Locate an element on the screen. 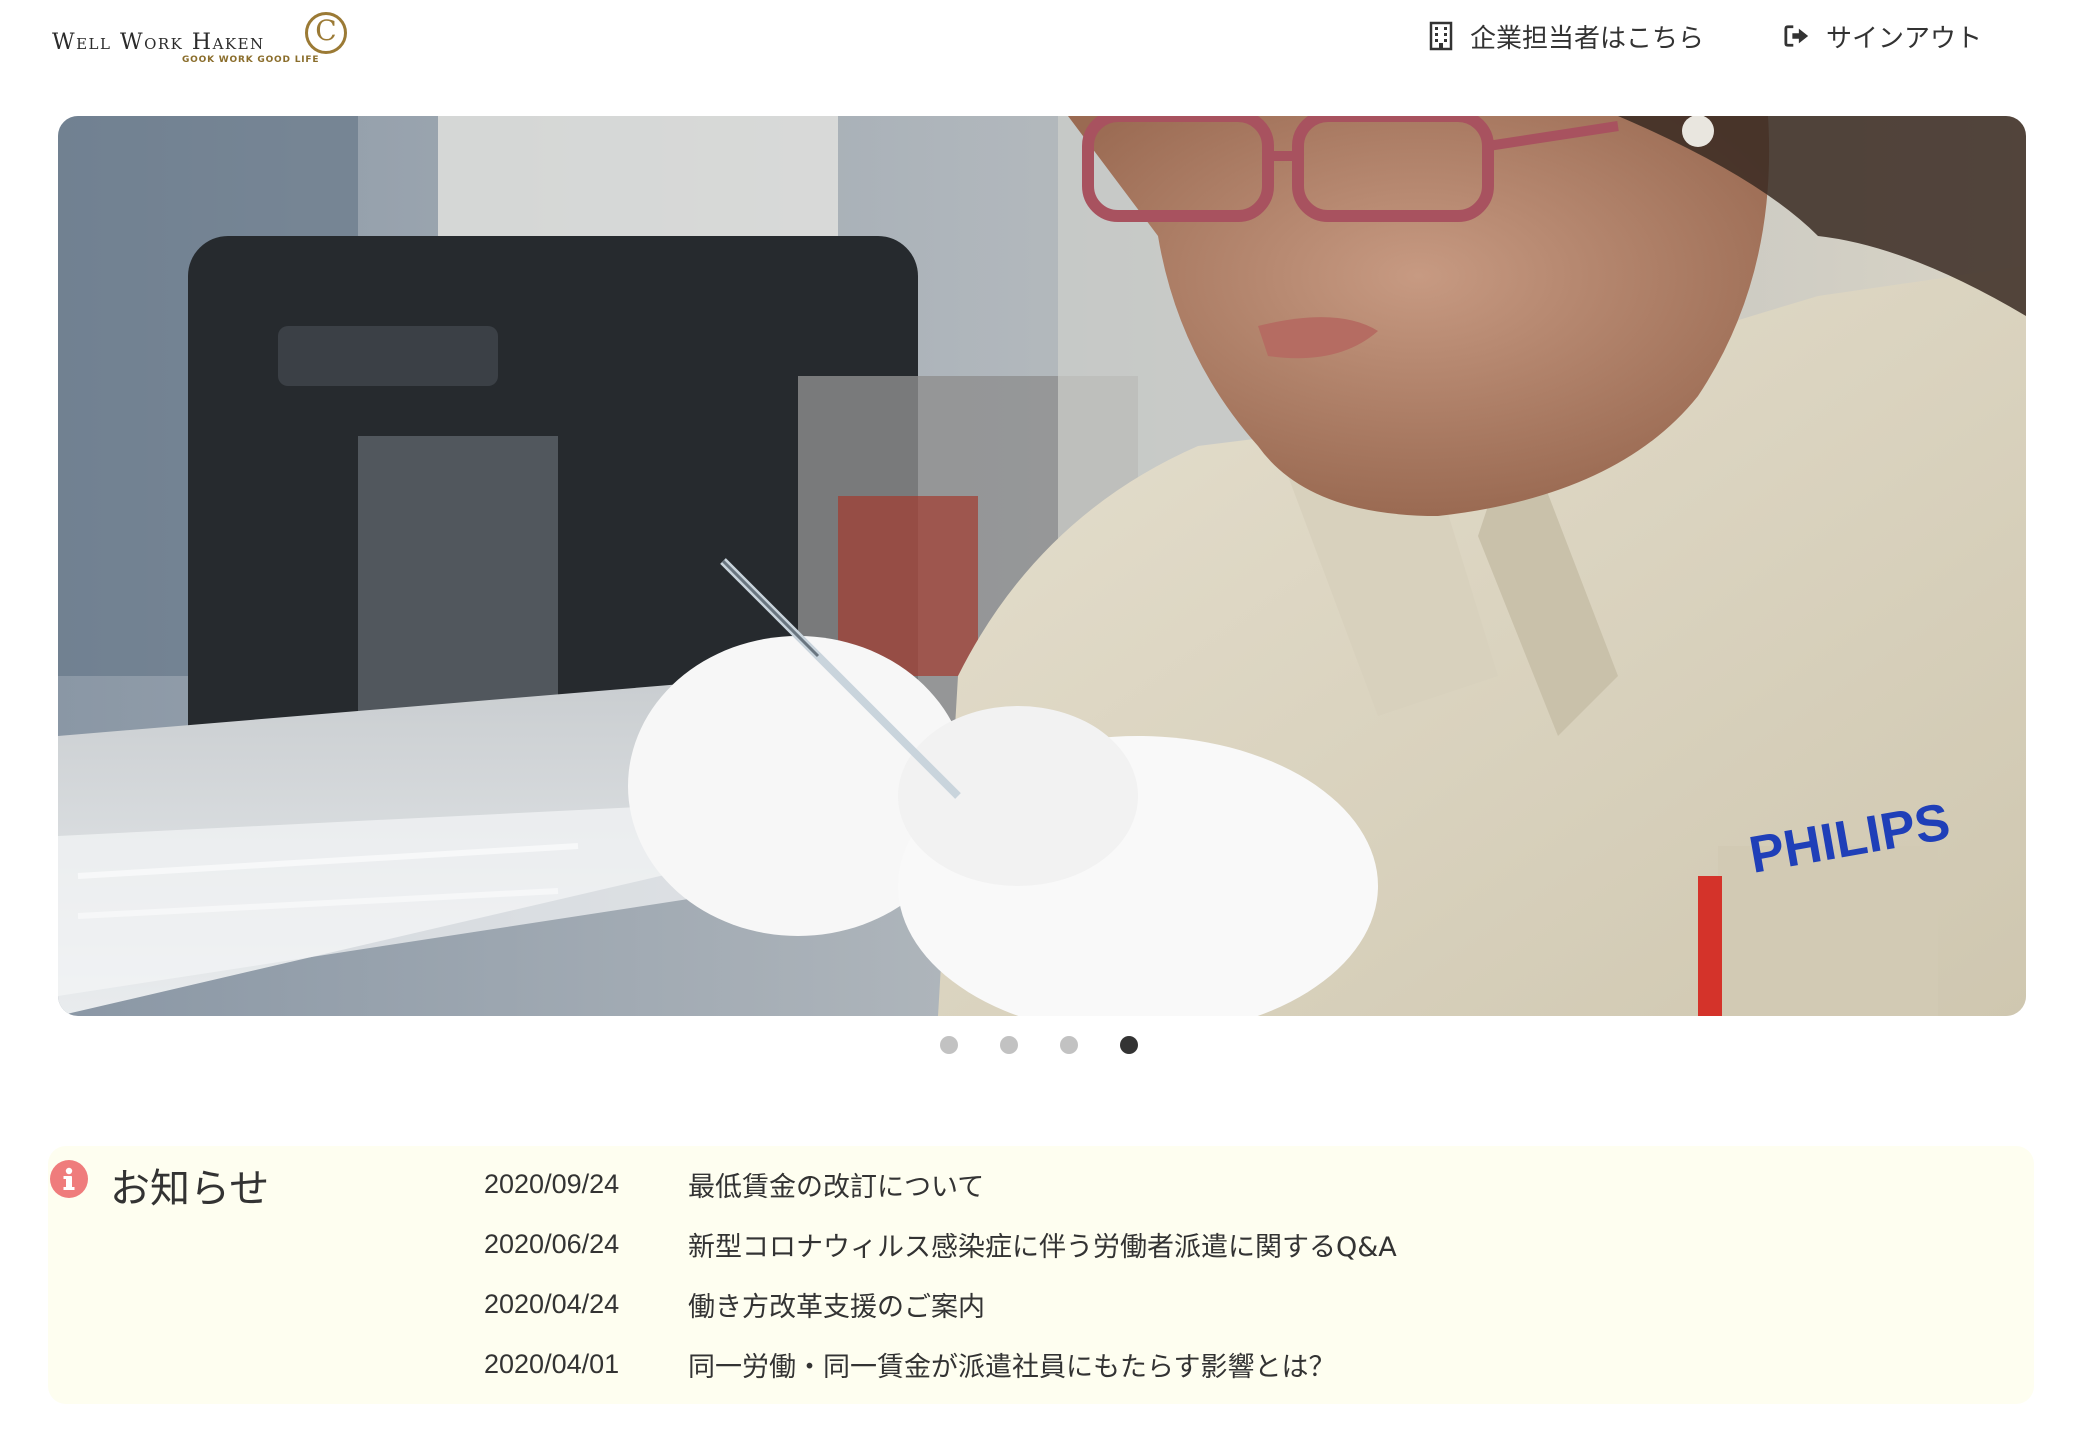 The height and width of the screenshot is (1450, 2078). carousel-indicators is located at coordinates (1039, 1045).